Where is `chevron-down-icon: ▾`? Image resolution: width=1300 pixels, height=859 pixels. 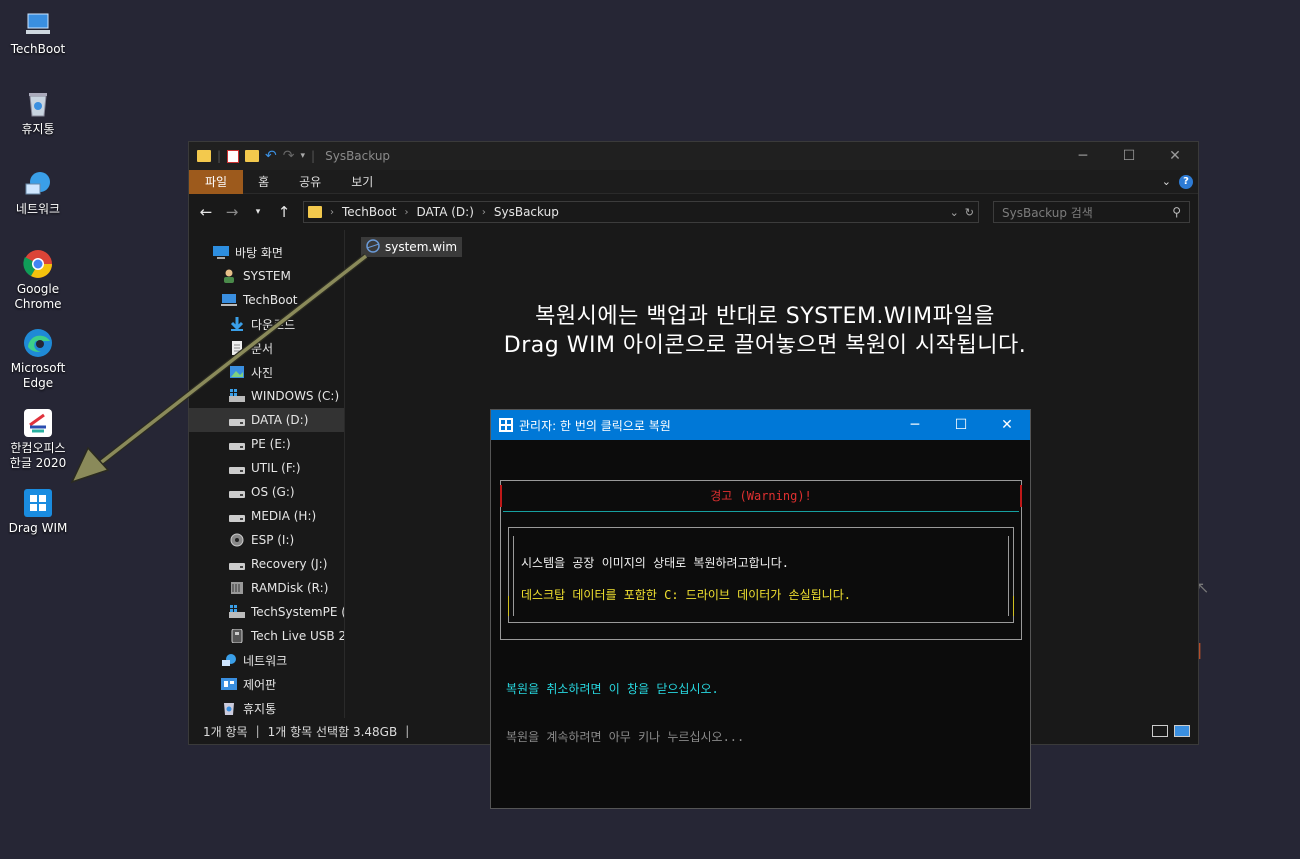 chevron-down-icon: ▾ is located at coordinates (303, 156).